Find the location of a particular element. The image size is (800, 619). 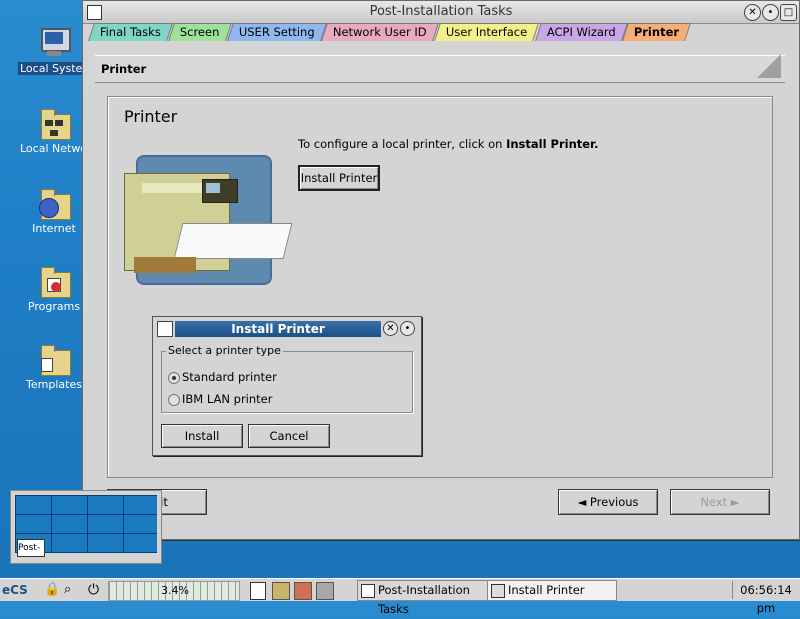

lock-icon: 🔒 is located at coordinates (52, 590).